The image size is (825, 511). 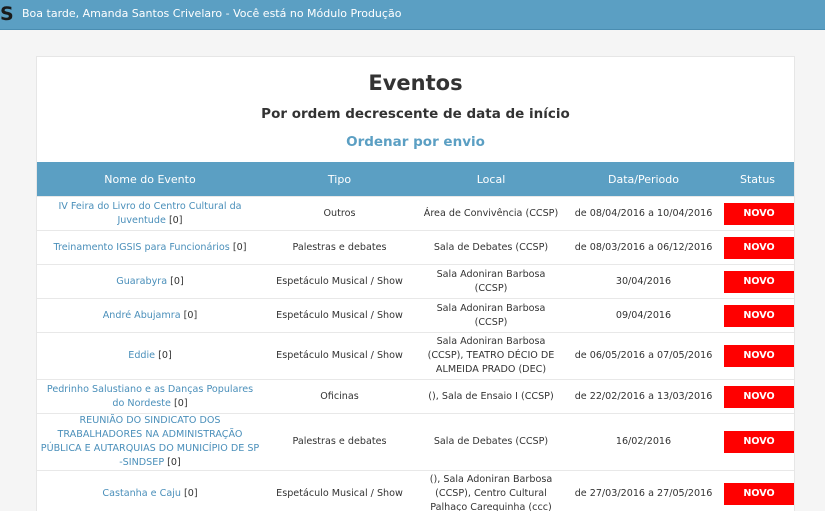 I want to click on event-date-cell: de 27/03/2016 a 27/05/2016, so click(x=643, y=491).